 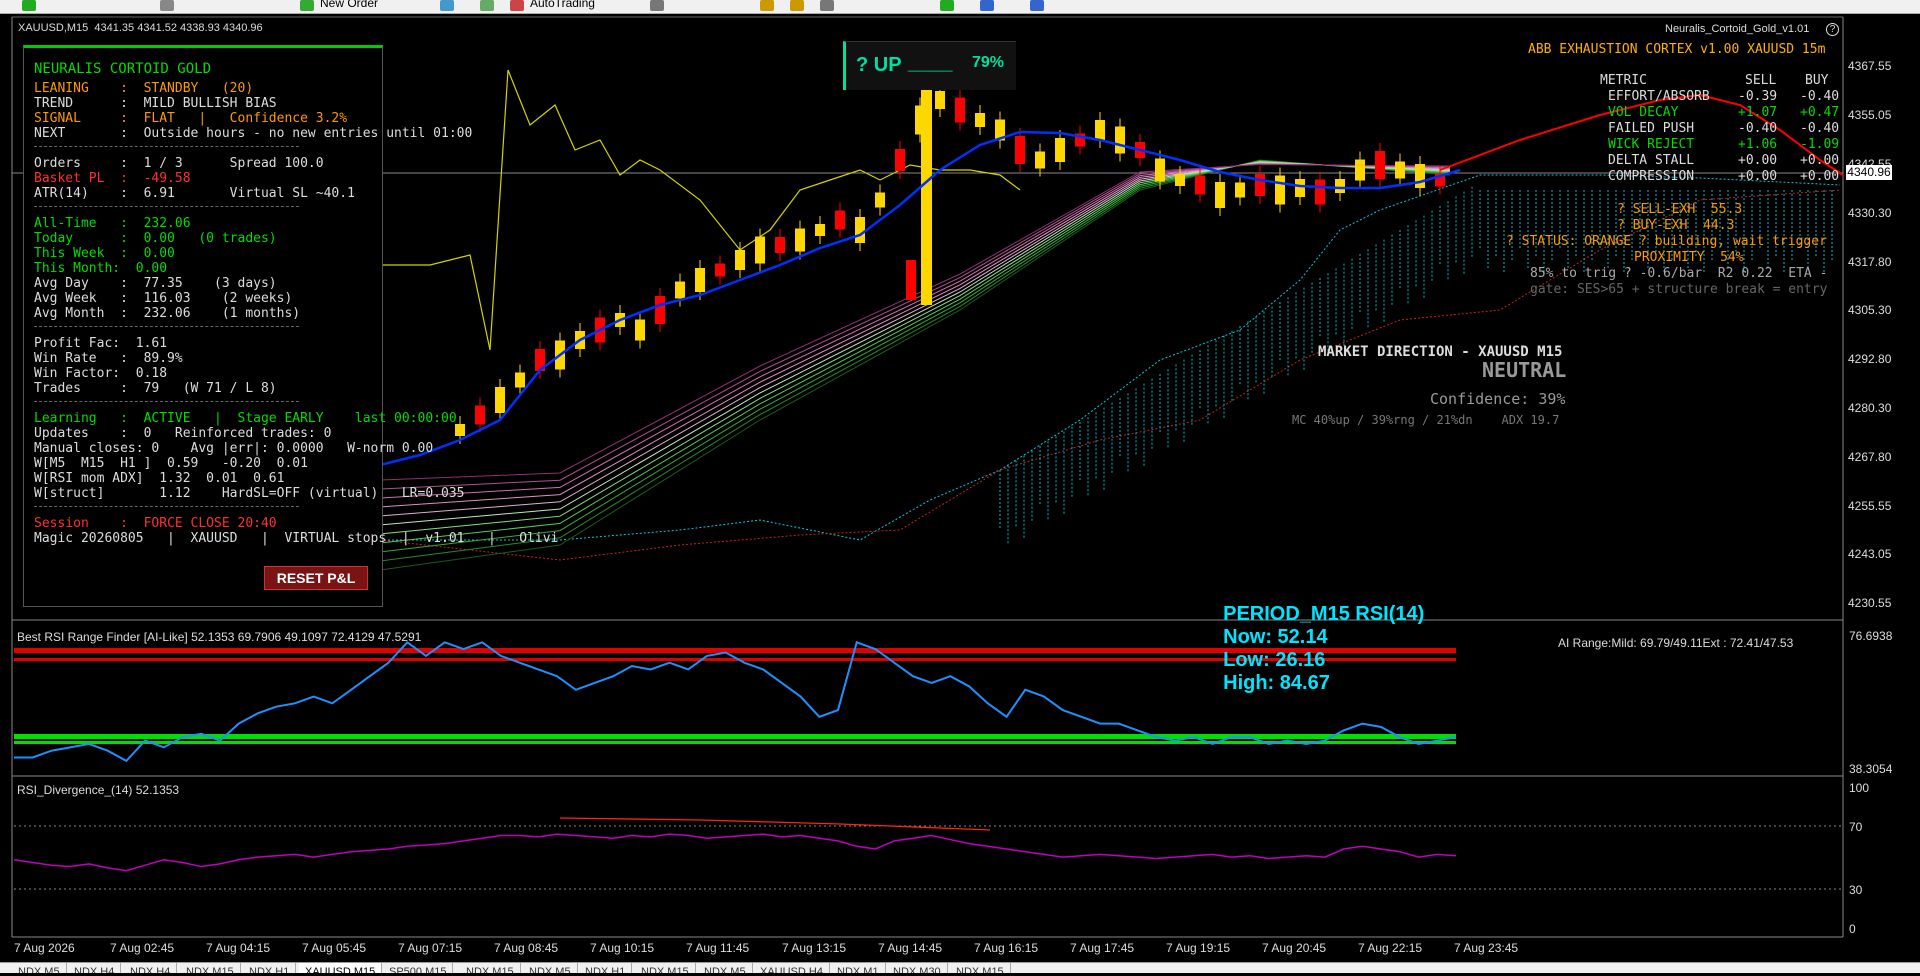 I want to click on price-tick: 4230.55, so click(x=1870, y=603).